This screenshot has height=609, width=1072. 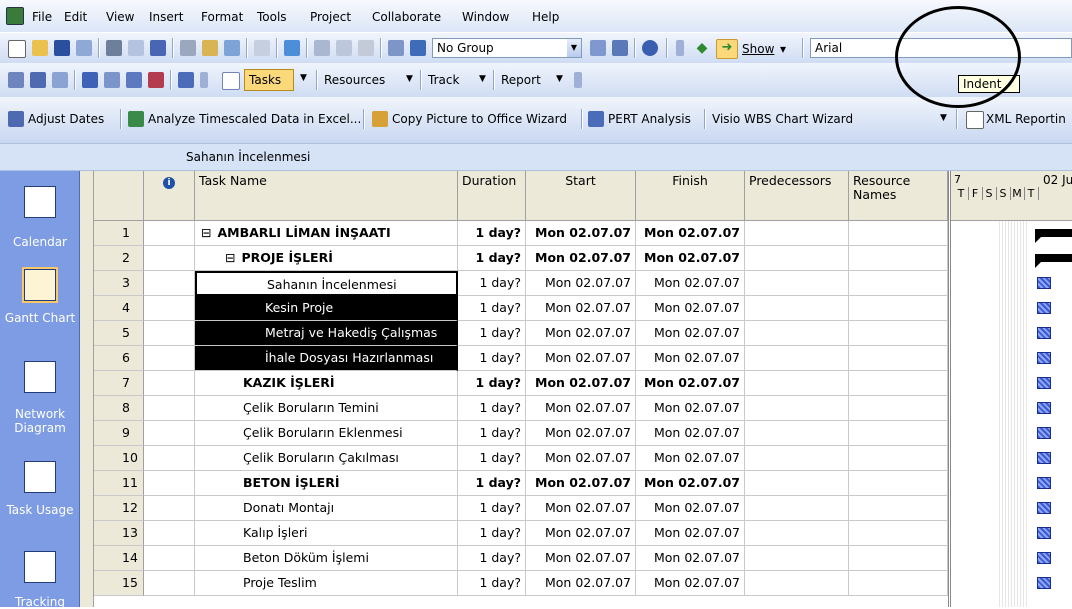 What do you see at coordinates (40, 567) in the screenshot?
I see `tracking-gantt-view-icon` at bounding box center [40, 567].